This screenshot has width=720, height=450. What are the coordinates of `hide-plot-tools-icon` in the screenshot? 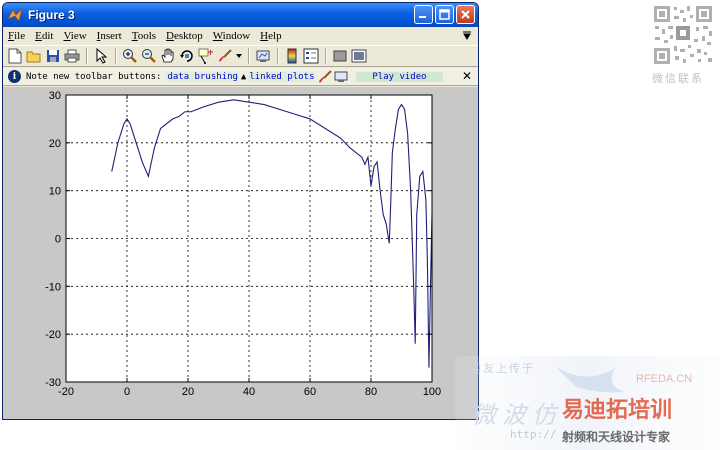 It's located at (340, 56).